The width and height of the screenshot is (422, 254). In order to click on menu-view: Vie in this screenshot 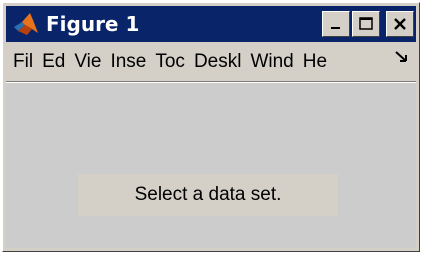, I will do `click(87, 62)`.